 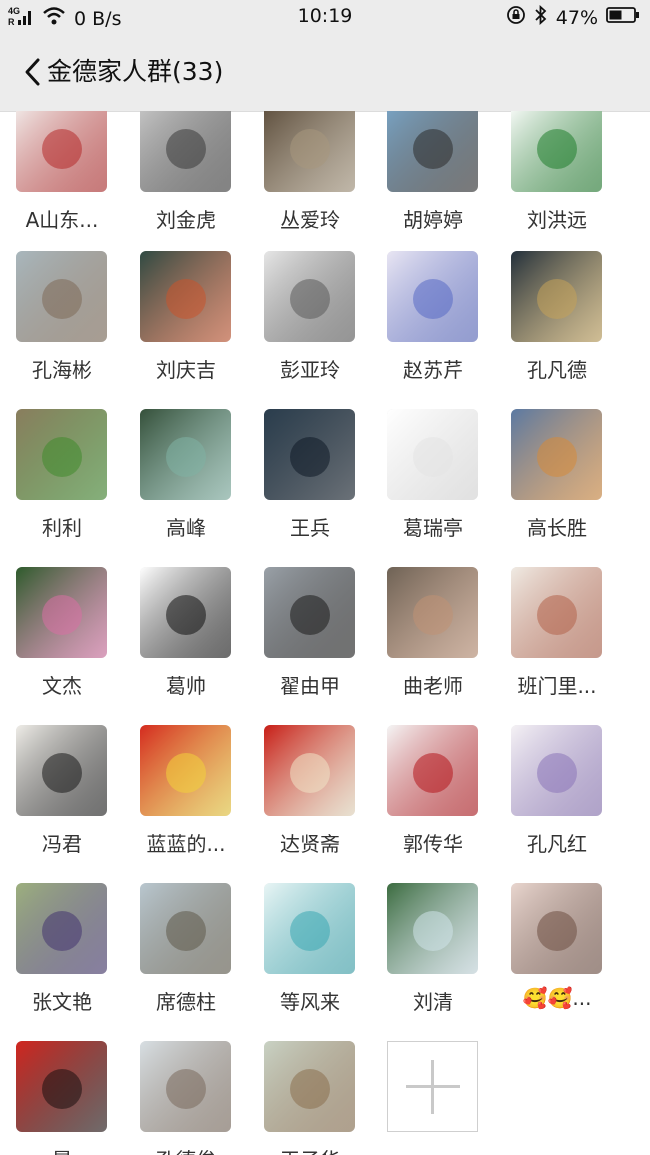 I want to click on member-item: 席德柱, so click(x=186, y=962).